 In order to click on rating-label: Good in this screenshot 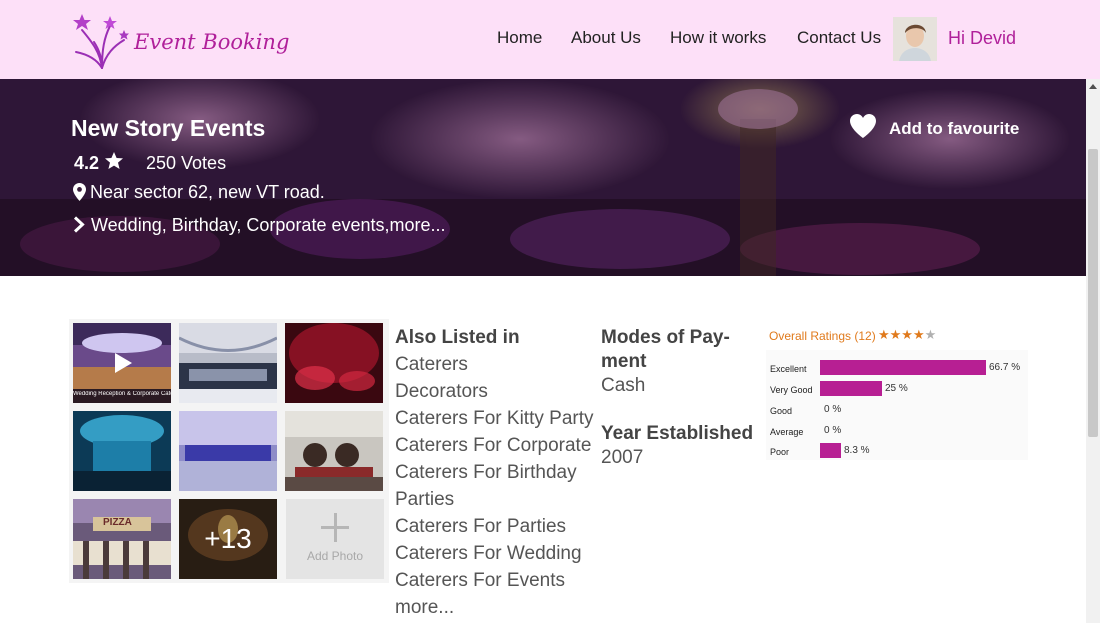, I will do `click(781, 411)`.